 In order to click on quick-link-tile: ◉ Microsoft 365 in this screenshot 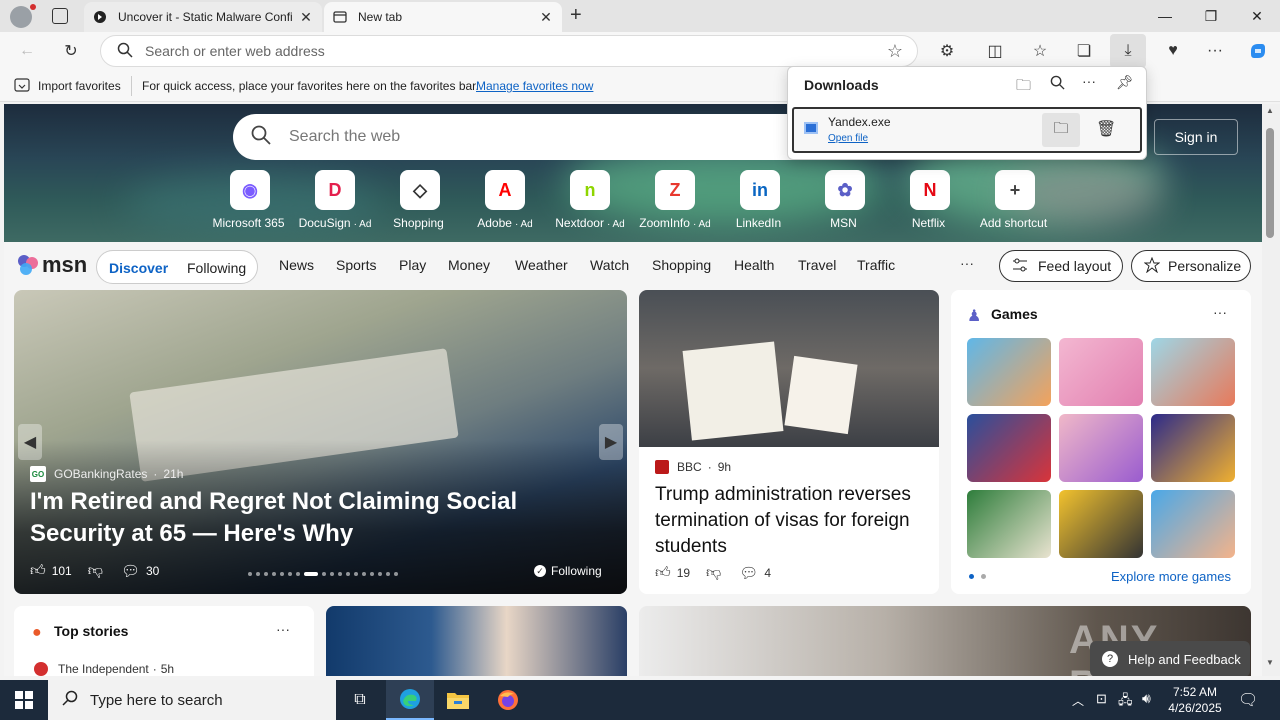, I will do `click(250, 200)`.